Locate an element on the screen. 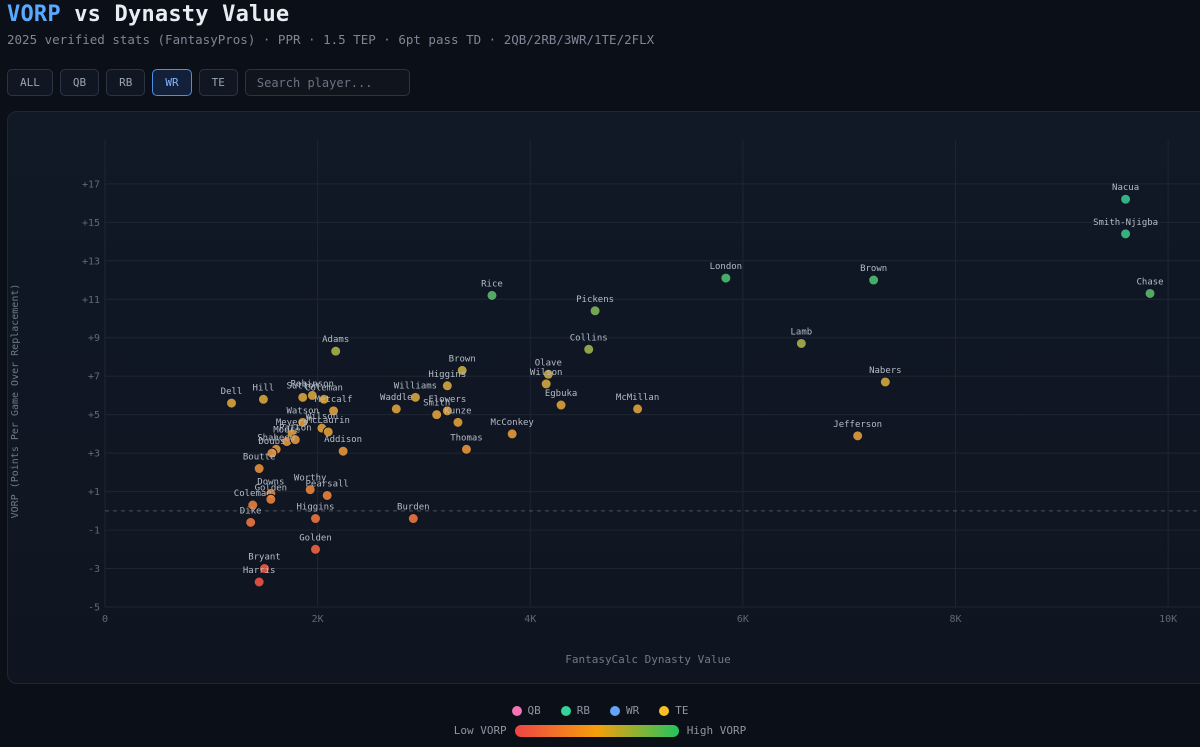  y-tick-label: +9 is located at coordinates (94, 338).